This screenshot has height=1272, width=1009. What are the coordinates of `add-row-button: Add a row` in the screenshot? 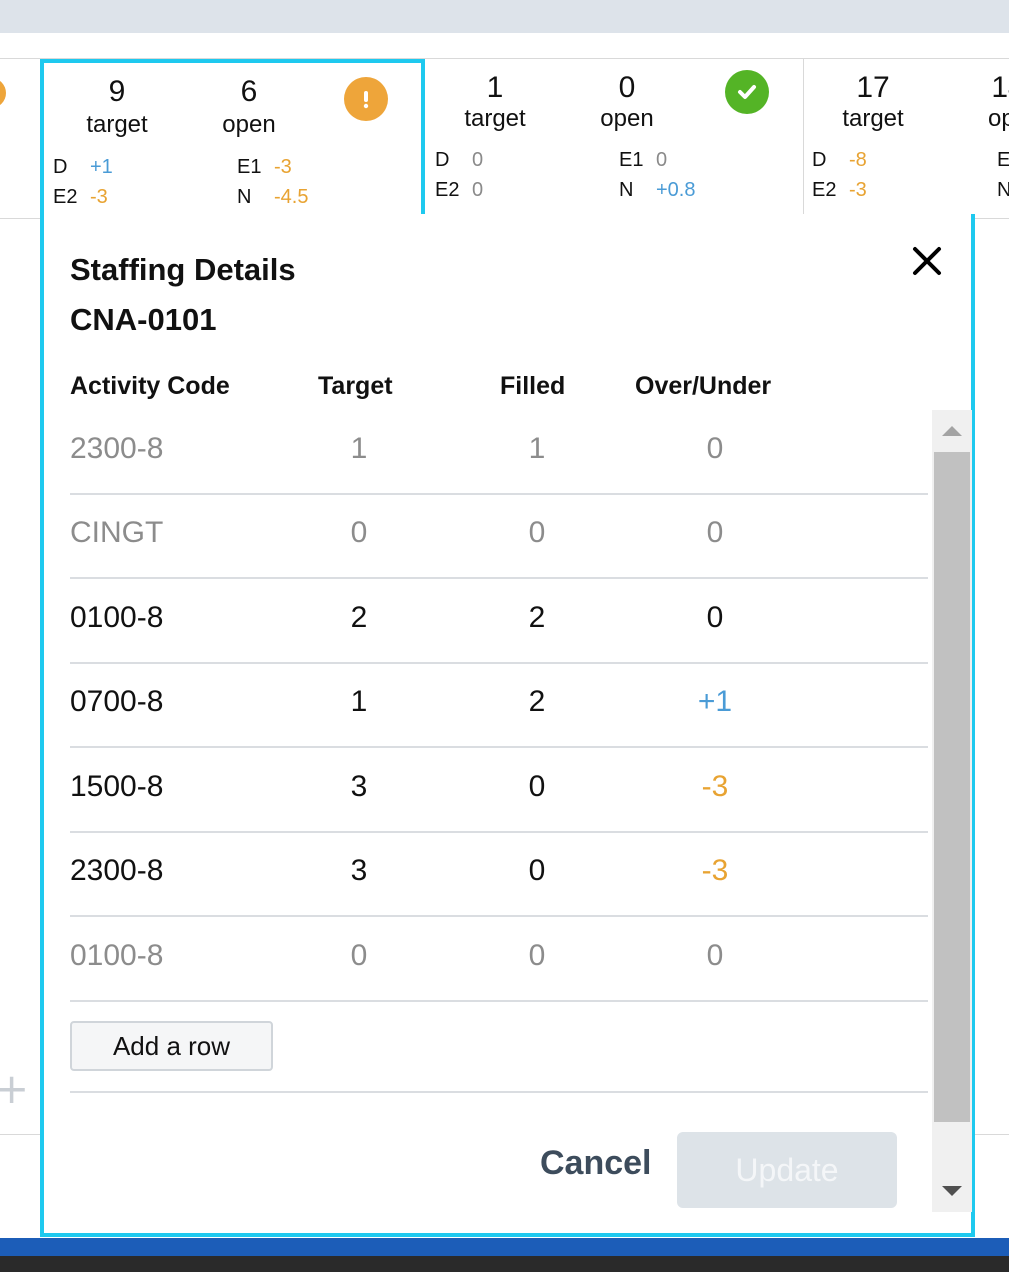 It's located at (171, 1046).